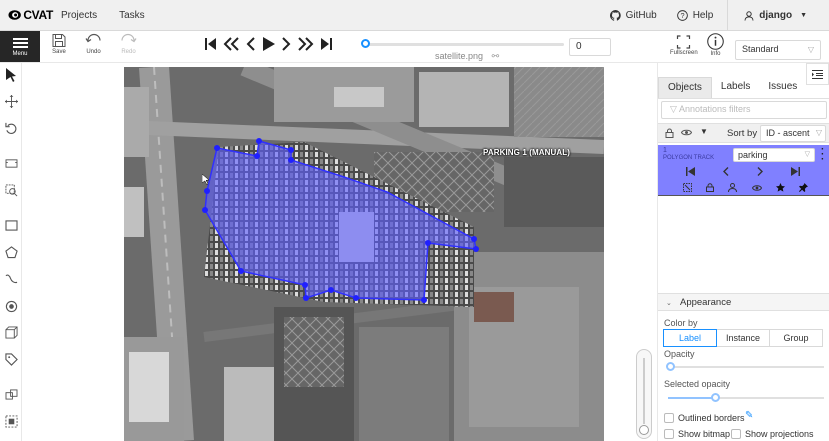 The height and width of the screenshot is (441, 829). What do you see at coordinates (803, 189) in the screenshot?
I see `pin-icon` at bounding box center [803, 189].